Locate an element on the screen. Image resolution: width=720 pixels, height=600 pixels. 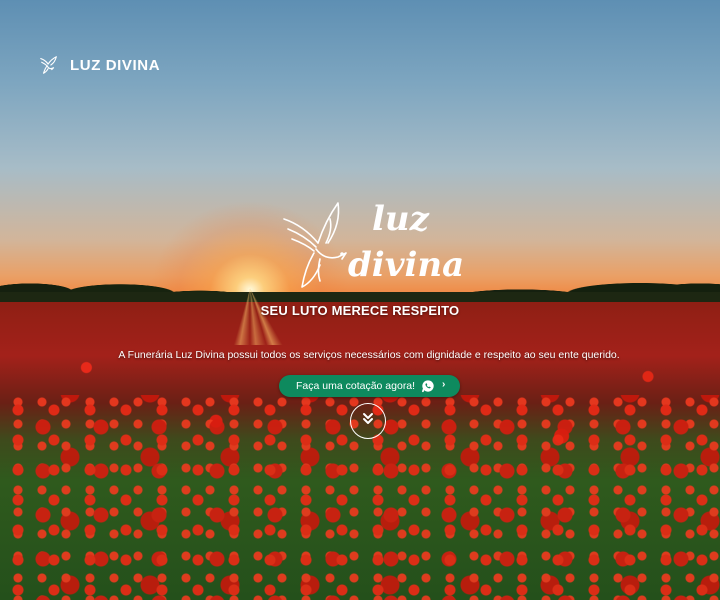
brand-name: LUZ DIVINA is located at coordinates (115, 65).